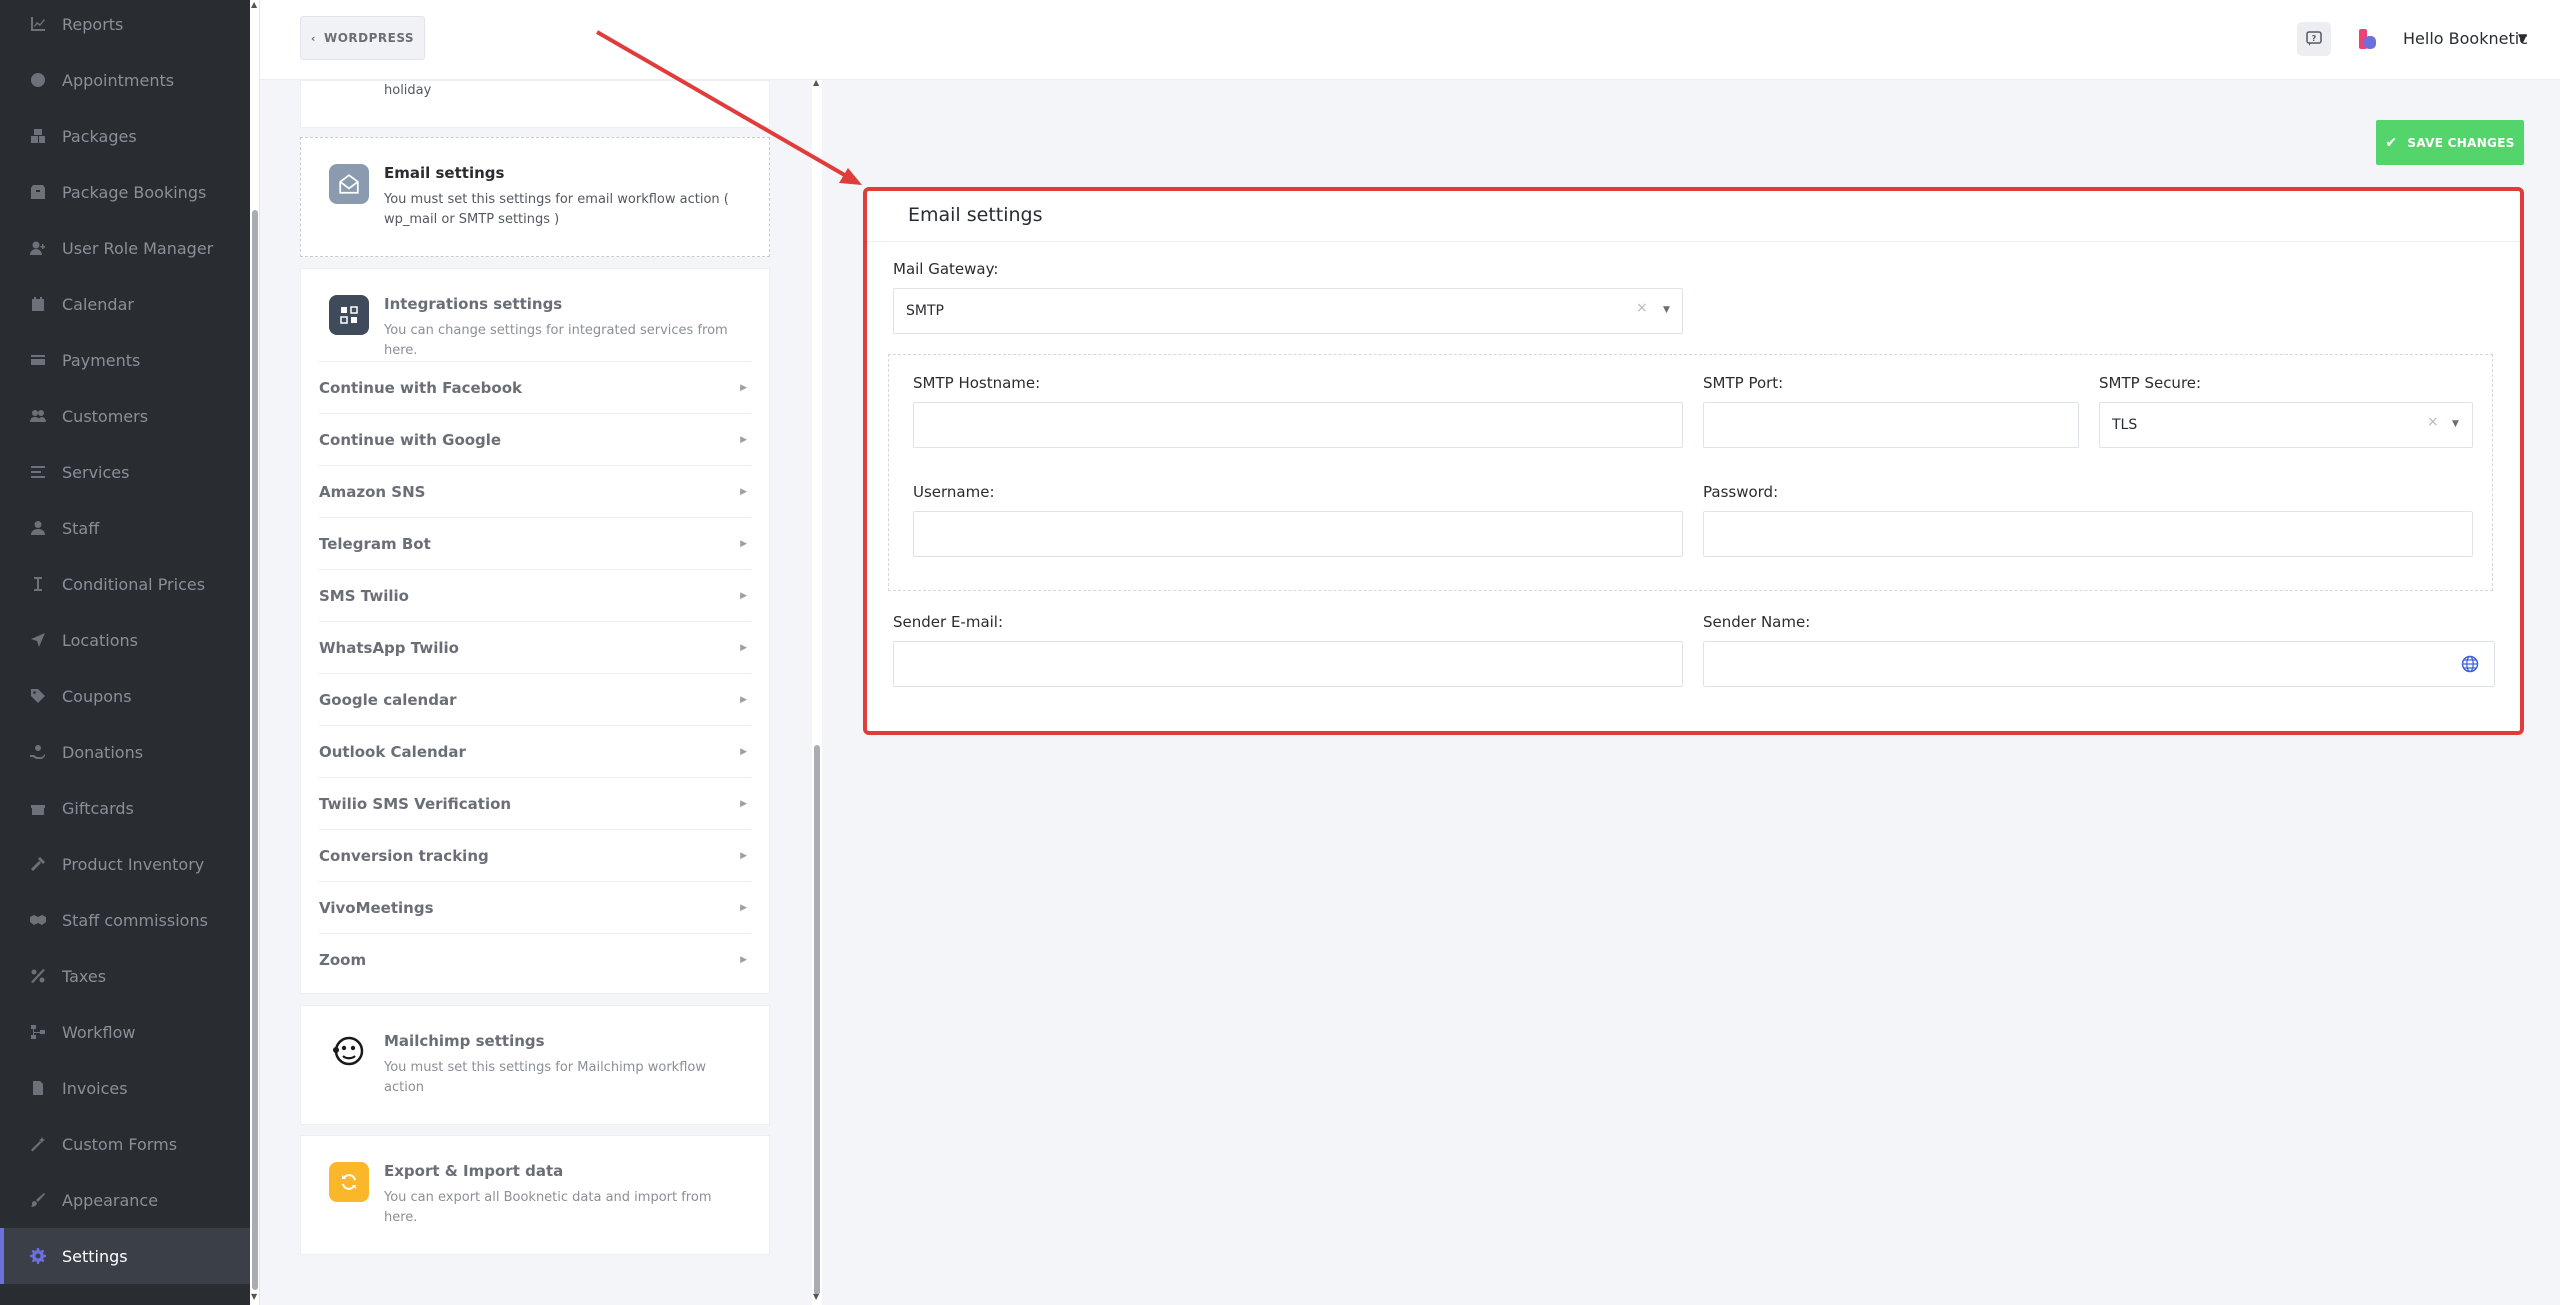 This screenshot has height=1305, width=2560. What do you see at coordinates (975, 215) in the screenshot?
I see `form-title: Email settings` at bounding box center [975, 215].